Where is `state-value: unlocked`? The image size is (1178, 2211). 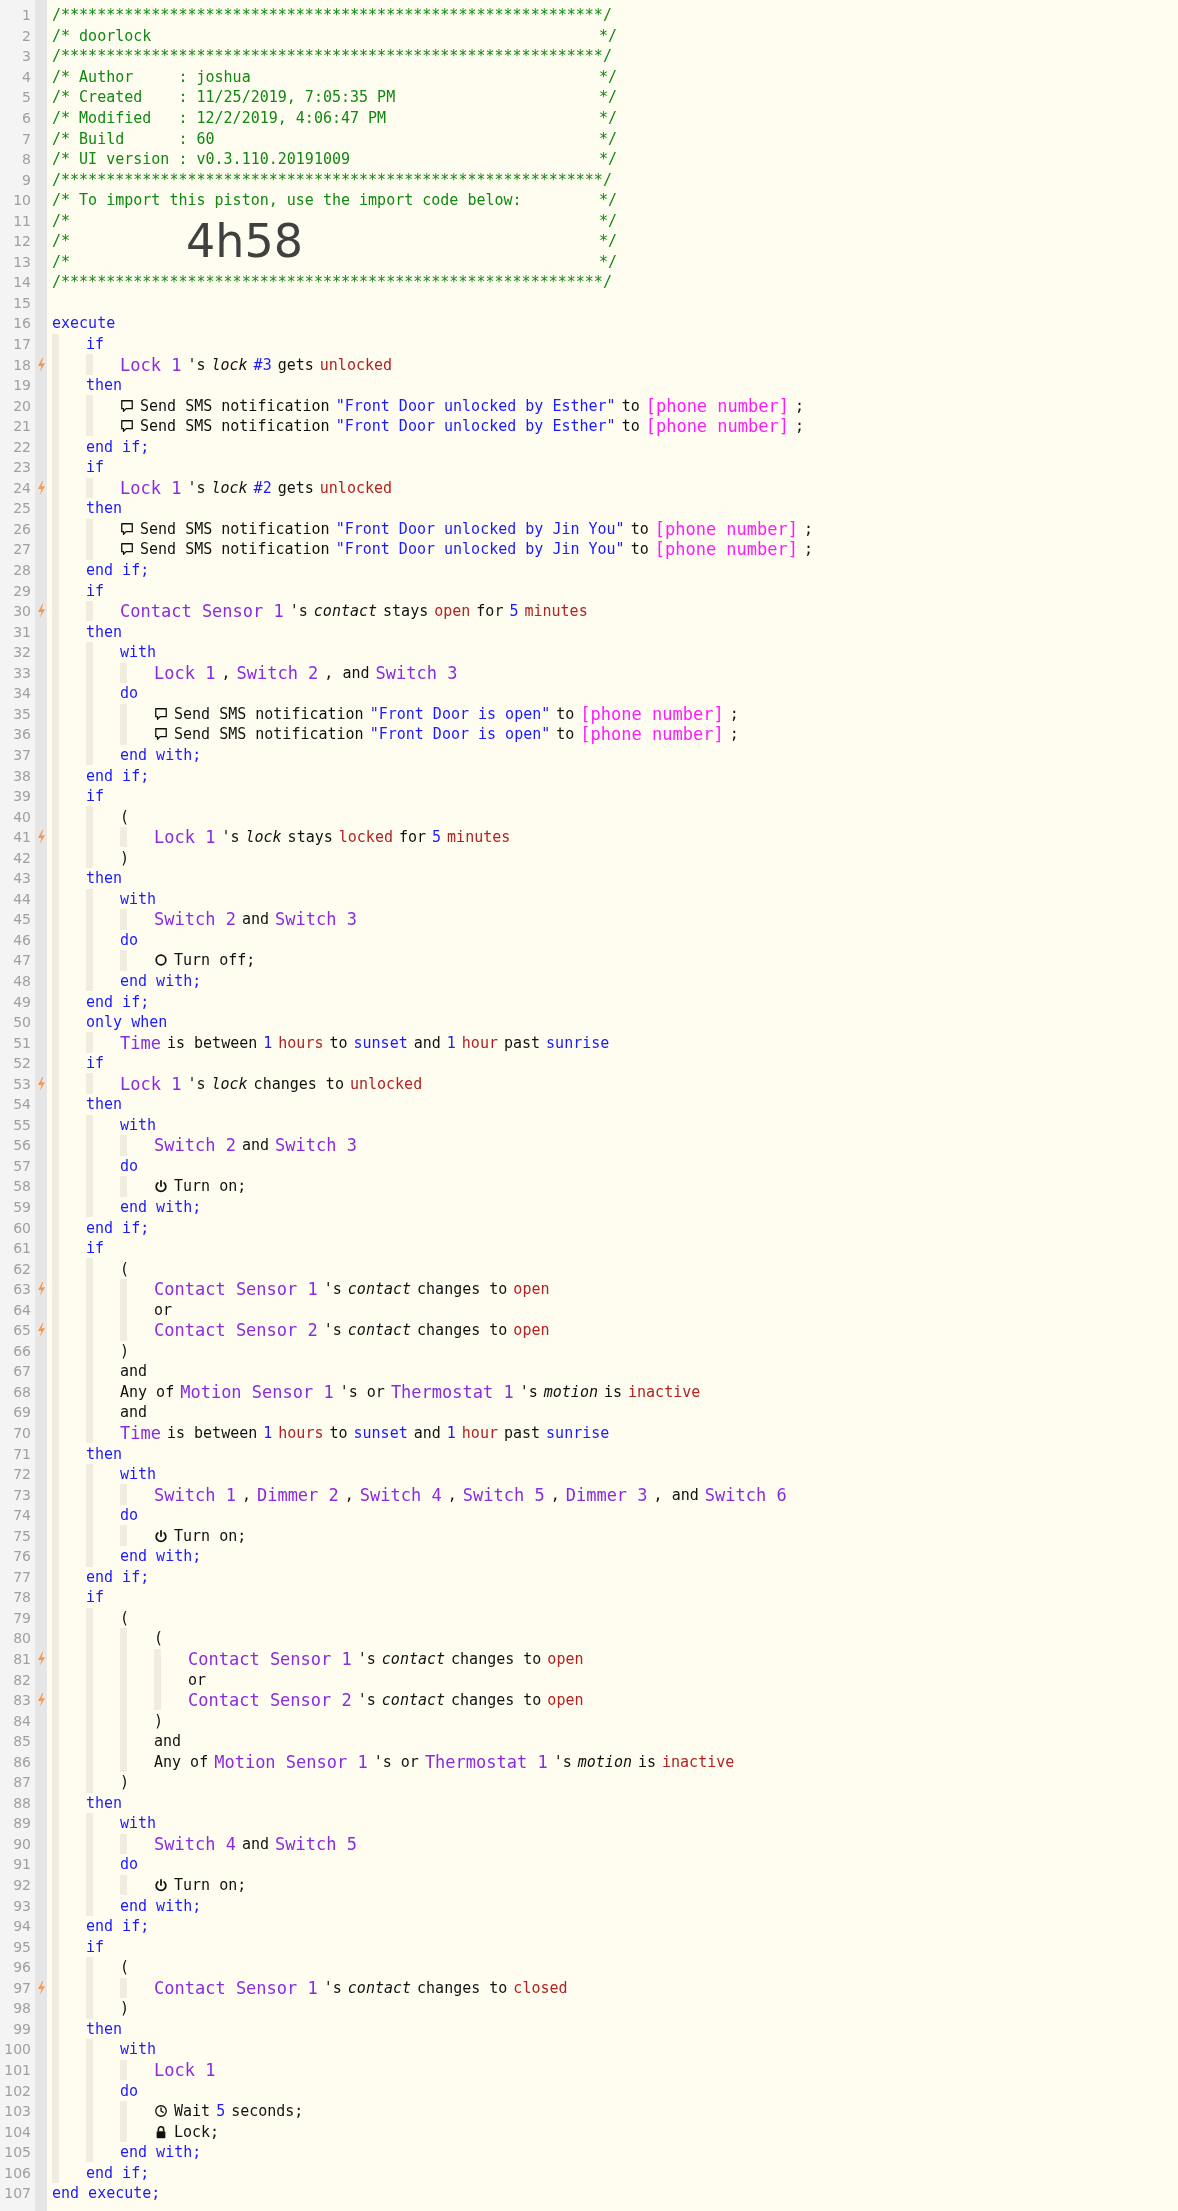
state-value: unlocked is located at coordinates (356, 364).